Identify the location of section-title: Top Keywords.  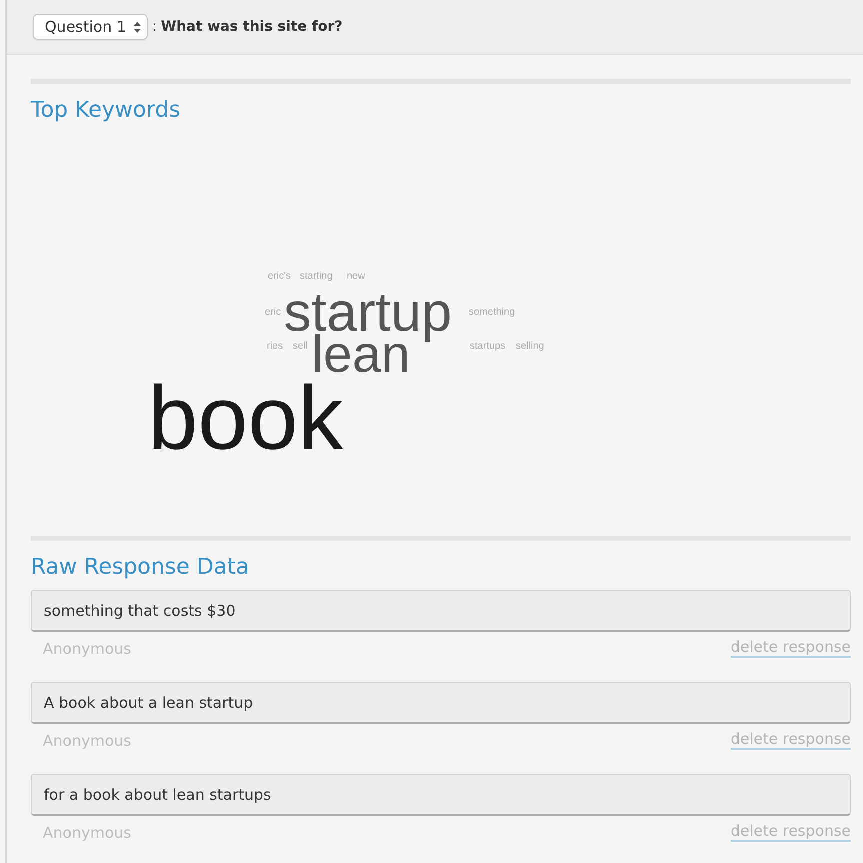
(106, 111).